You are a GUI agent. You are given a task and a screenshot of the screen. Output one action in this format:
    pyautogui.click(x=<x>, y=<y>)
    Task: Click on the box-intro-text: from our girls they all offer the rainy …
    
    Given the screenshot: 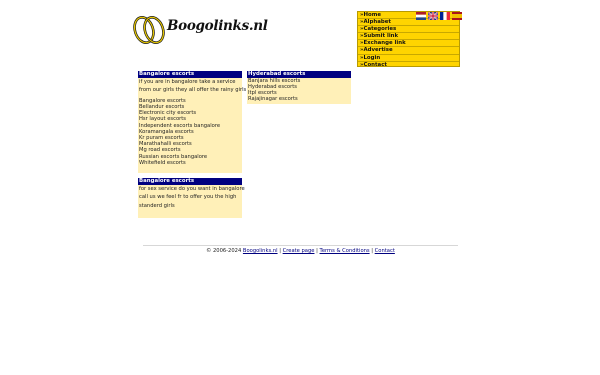 What is the action you would take?
    pyautogui.click(x=193, y=90)
    